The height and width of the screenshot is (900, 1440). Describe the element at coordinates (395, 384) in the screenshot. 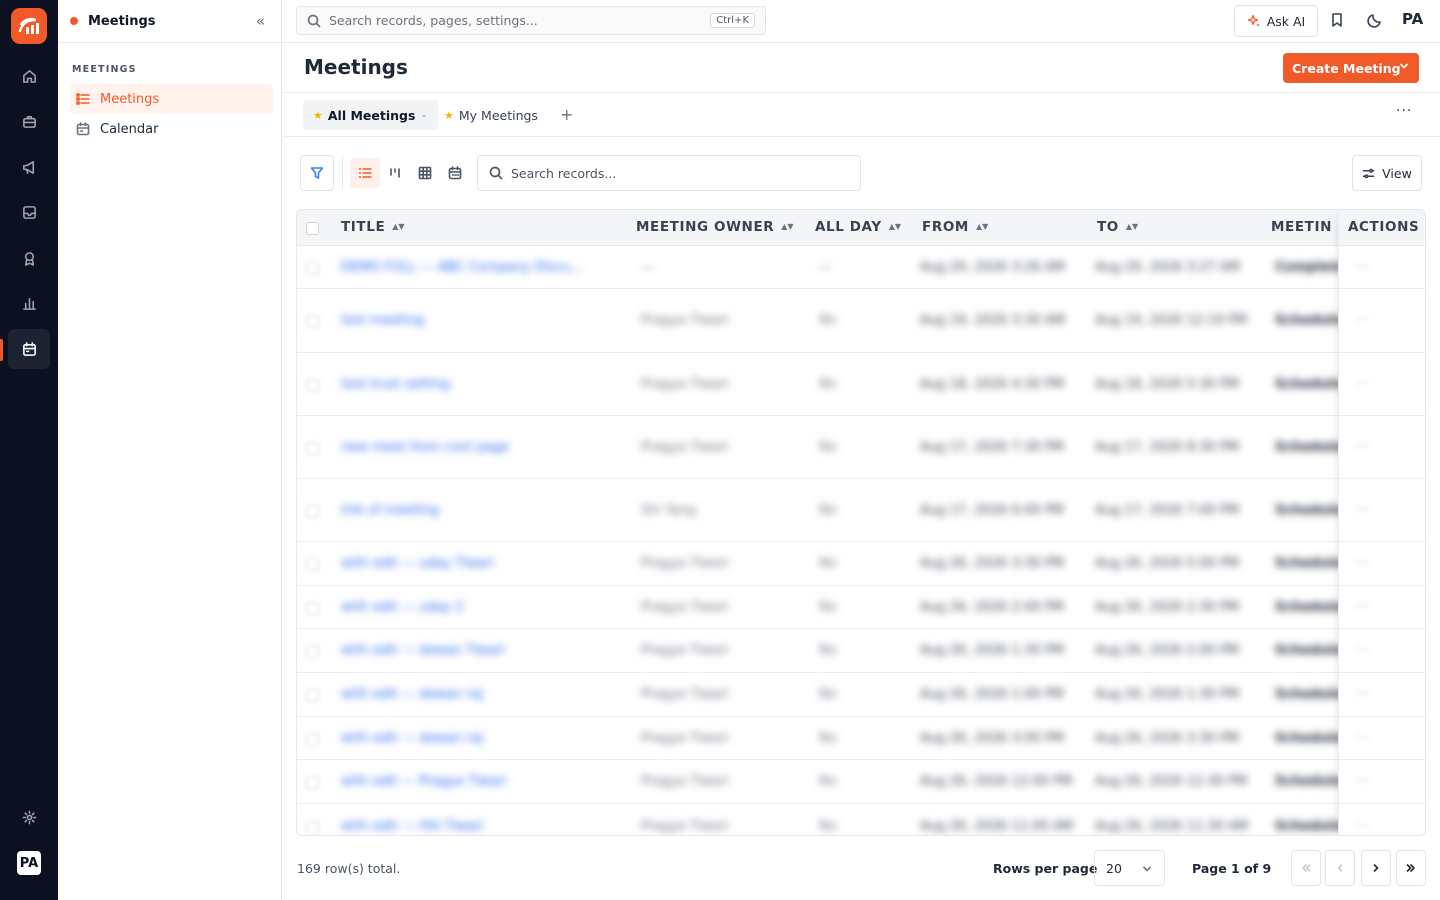

I see `cell-title: test trust setting` at that location.